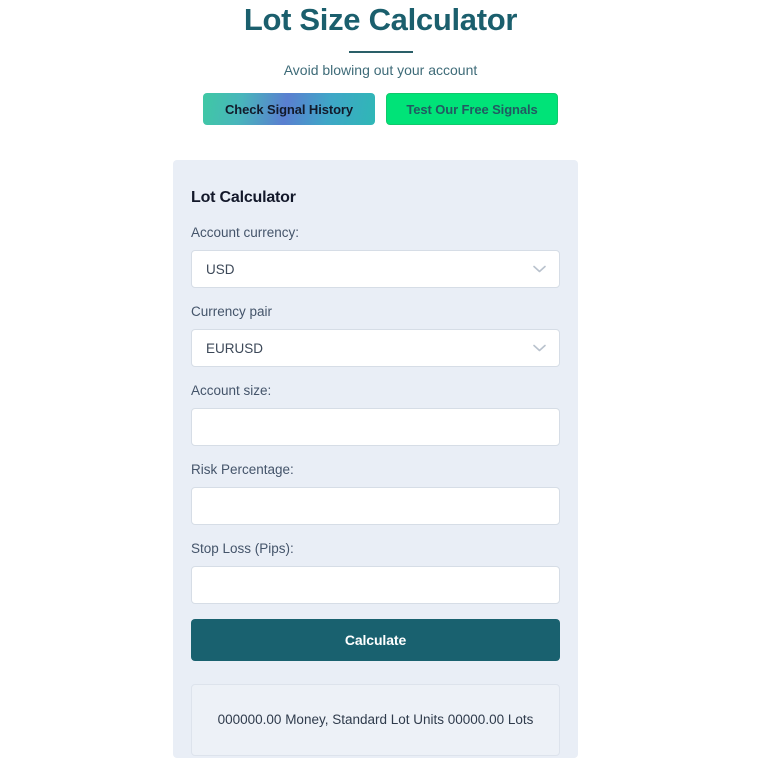  What do you see at coordinates (232, 311) in the screenshot?
I see `currency-pair-label: Currency pair` at bounding box center [232, 311].